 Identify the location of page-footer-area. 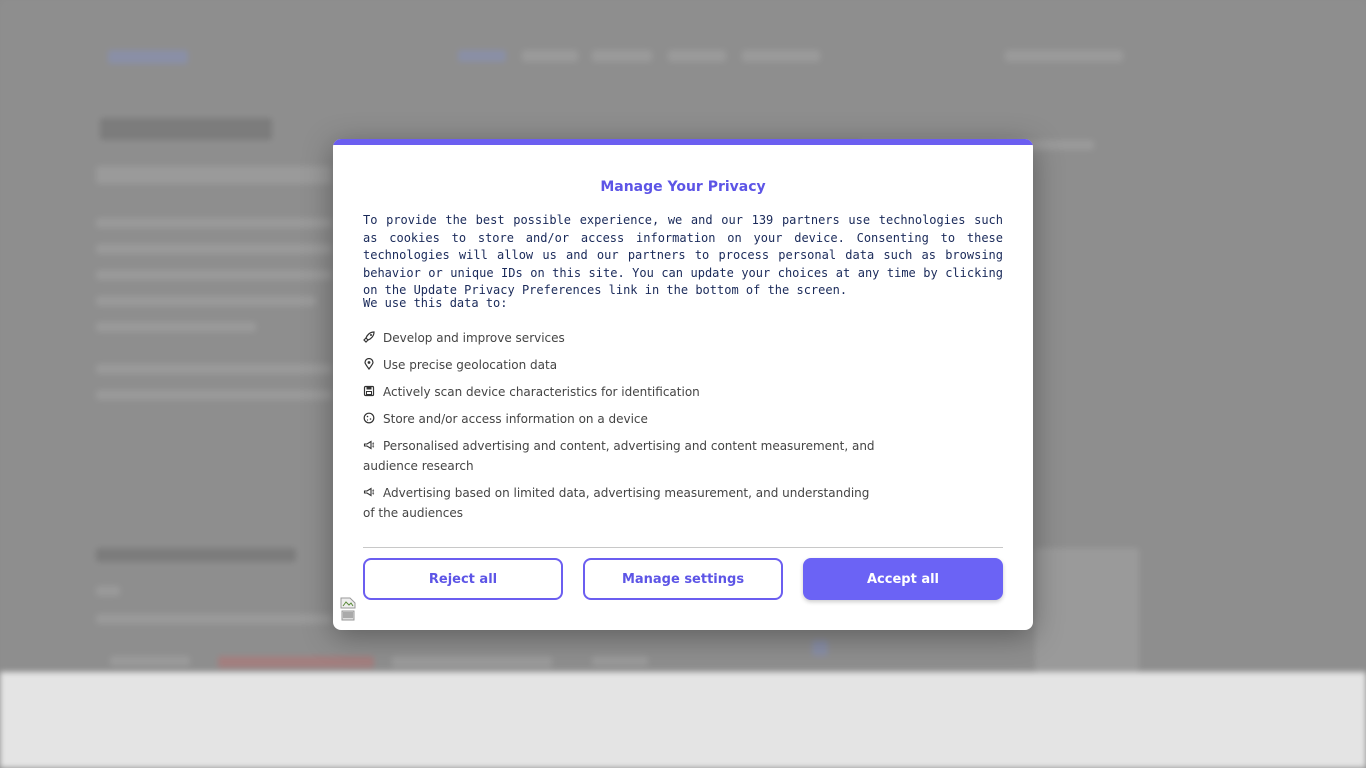
(683, 720).